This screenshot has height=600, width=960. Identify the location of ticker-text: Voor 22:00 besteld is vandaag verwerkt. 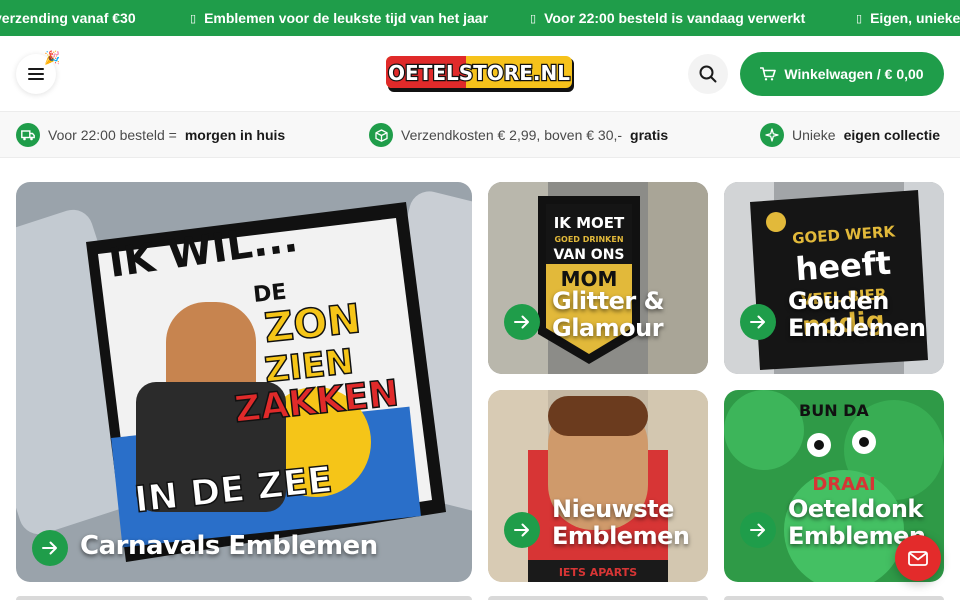
(675, 18).